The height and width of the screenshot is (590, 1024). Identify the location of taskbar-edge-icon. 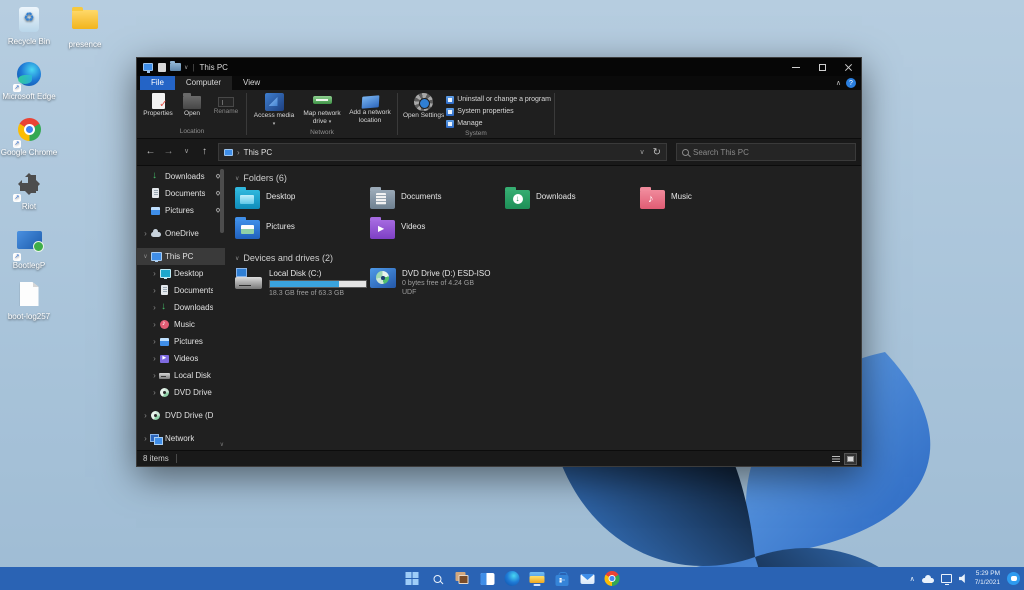
(512, 578).